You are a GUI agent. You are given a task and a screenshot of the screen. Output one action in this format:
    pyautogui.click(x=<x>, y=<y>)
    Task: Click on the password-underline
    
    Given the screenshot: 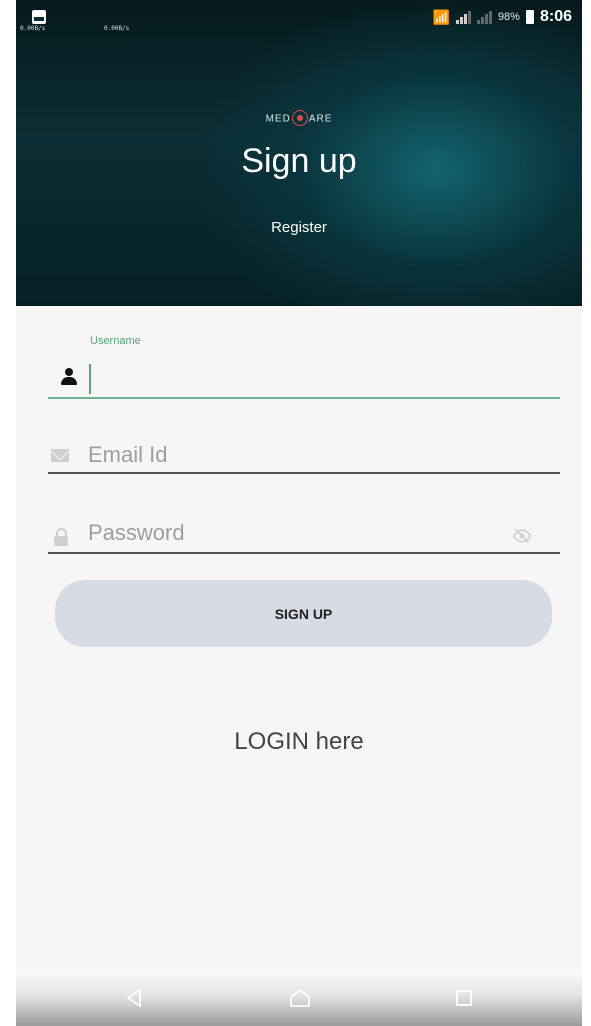 What is the action you would take?
    pyautogui.click(x=304, y=553)
    